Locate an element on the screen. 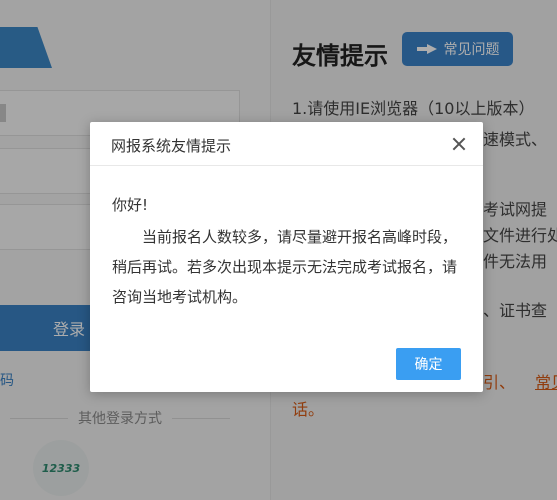 Image resolution: width=557 pixels, height=500 pixels. dialog-header: 网报系统友情提示 is located at coordinates (286, 144).